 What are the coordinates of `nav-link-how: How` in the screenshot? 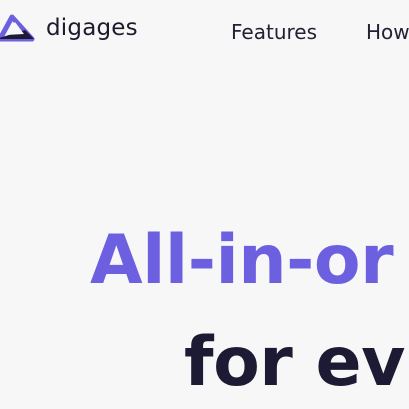 It's located at (387, 32).